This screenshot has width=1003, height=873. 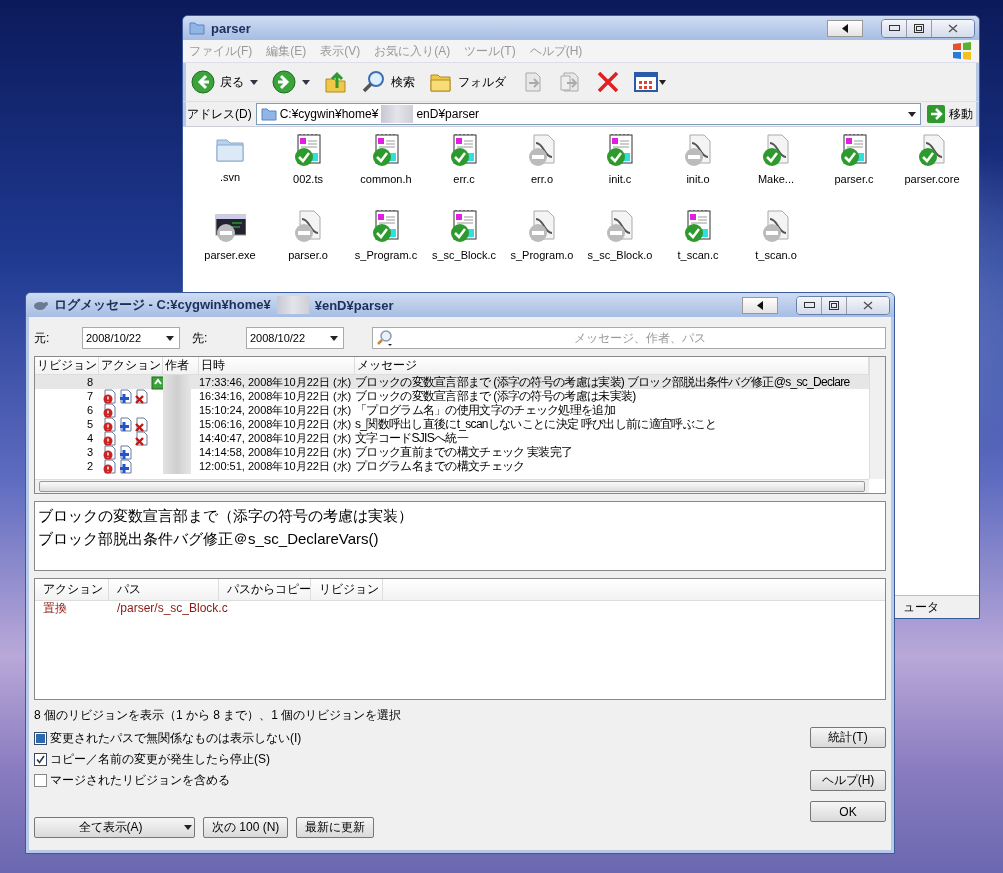 I want to click on revision-number: 3, so click(x=89, y=452).